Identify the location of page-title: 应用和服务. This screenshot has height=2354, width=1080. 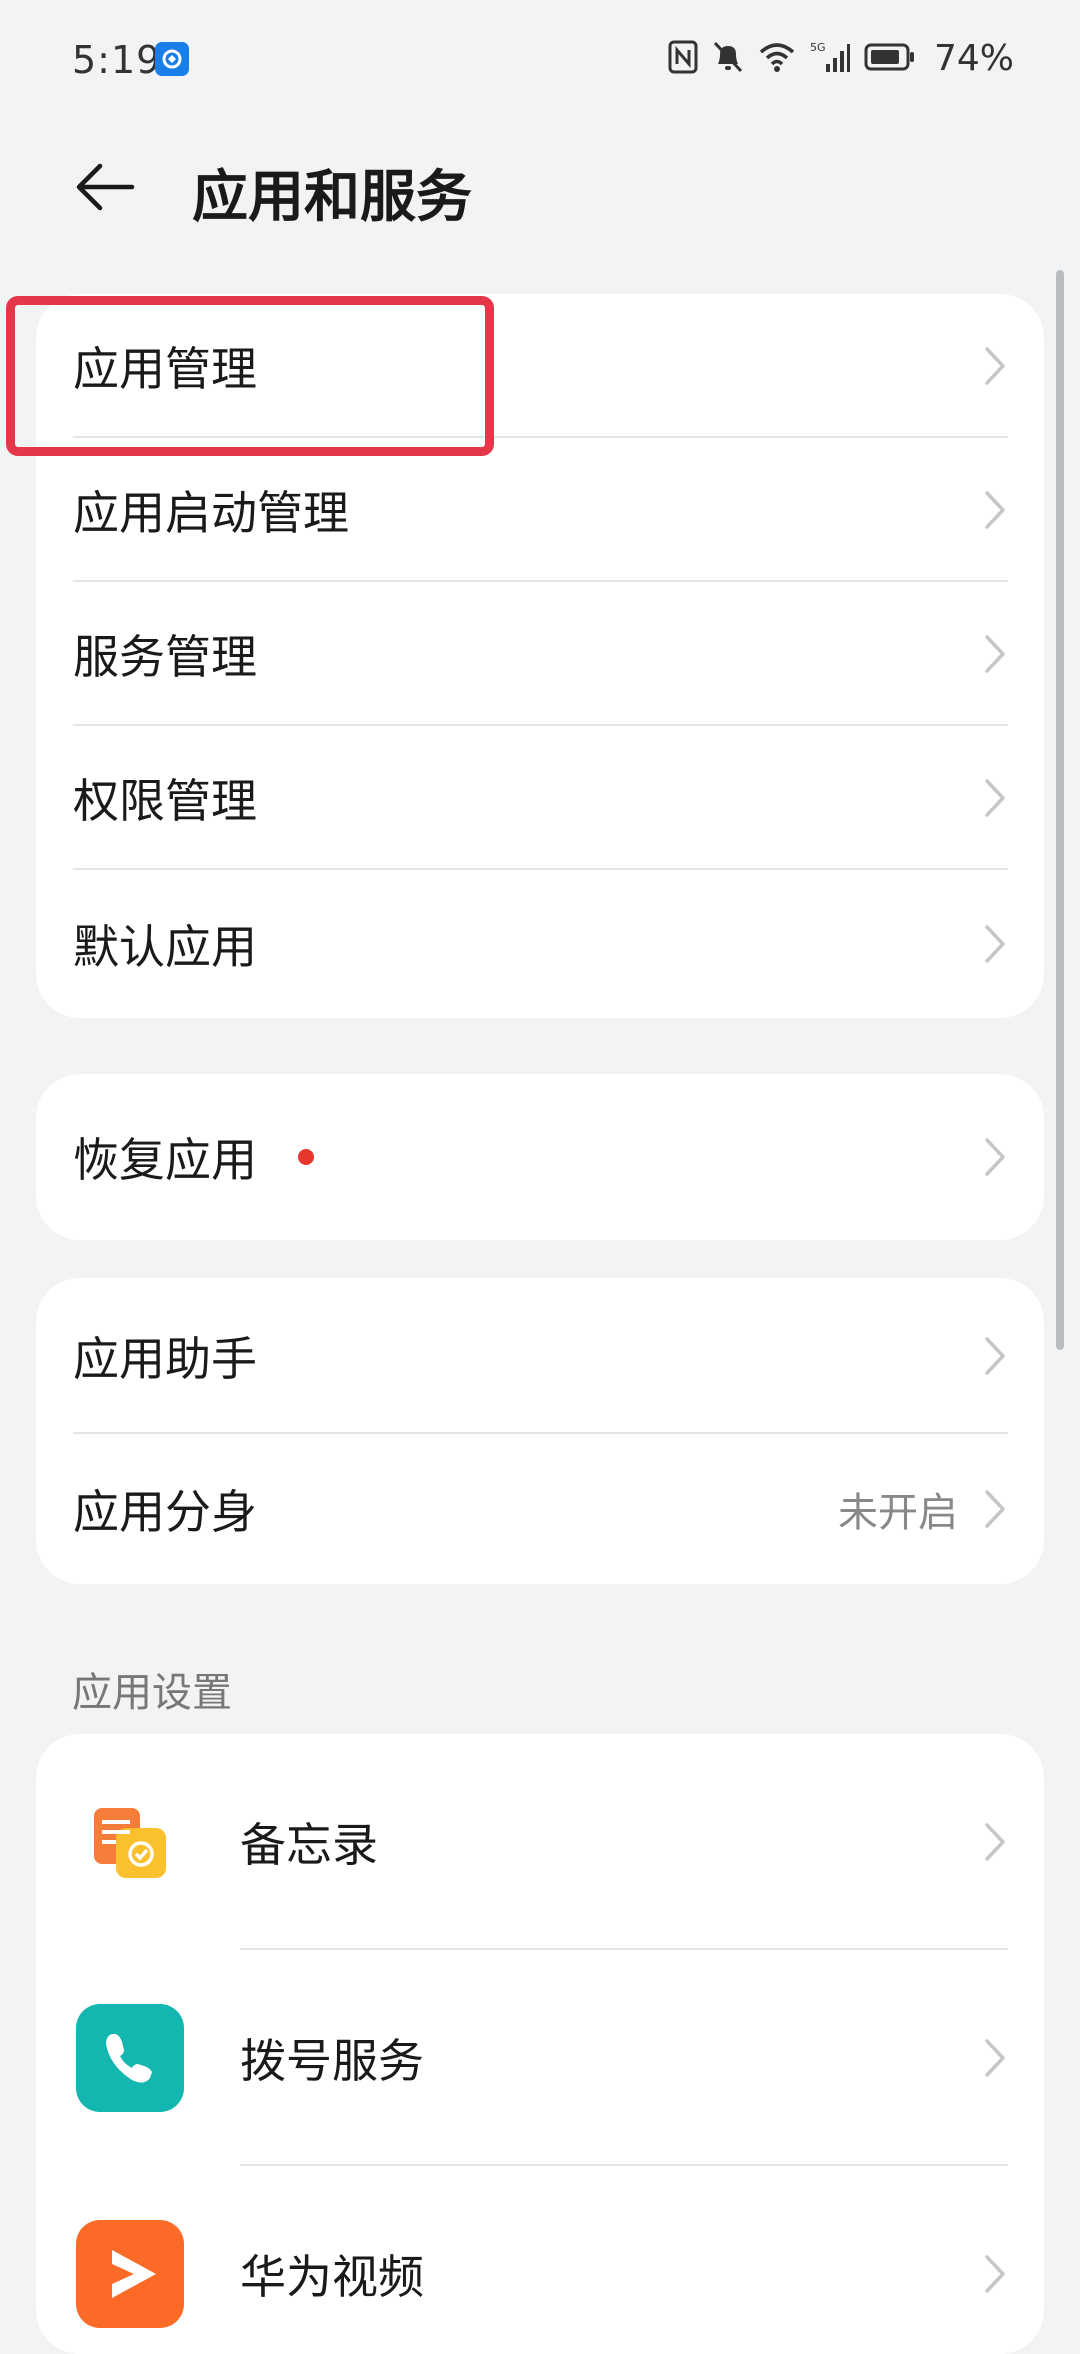
(332, 197).